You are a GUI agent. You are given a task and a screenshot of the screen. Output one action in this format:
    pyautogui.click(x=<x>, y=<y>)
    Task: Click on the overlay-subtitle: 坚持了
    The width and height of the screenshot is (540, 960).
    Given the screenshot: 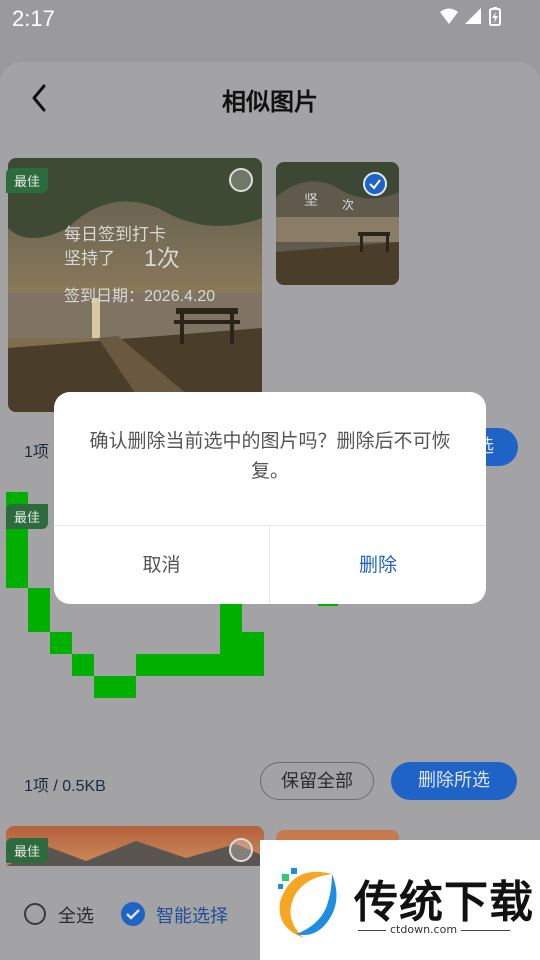 What is the action you would take?
    pyautogui.click(x=89, y=258)
    